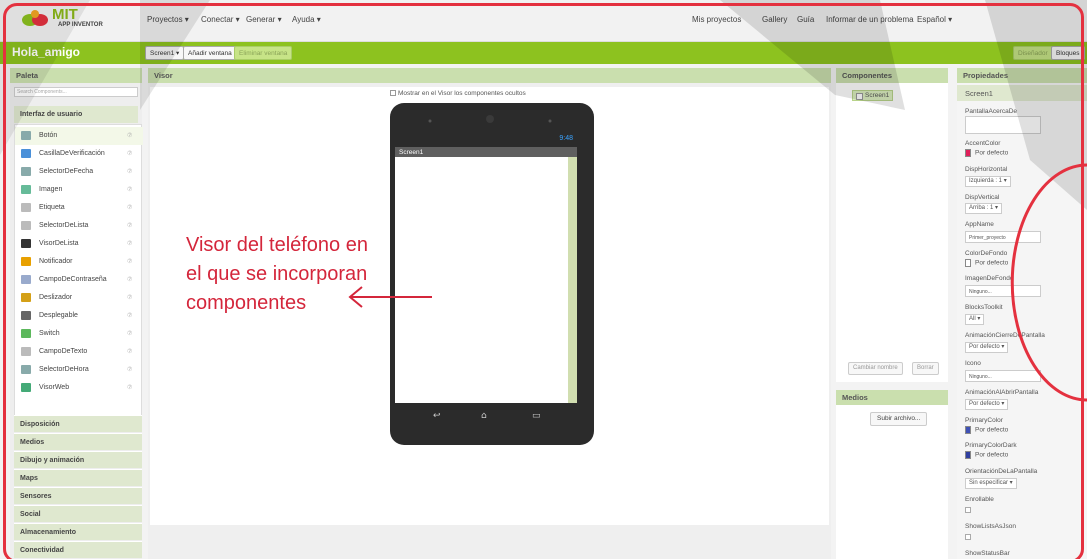  Describe the element at coordinates (264, 19) in the screenshot. I see `menu-generar: Generar ▾` at that location.